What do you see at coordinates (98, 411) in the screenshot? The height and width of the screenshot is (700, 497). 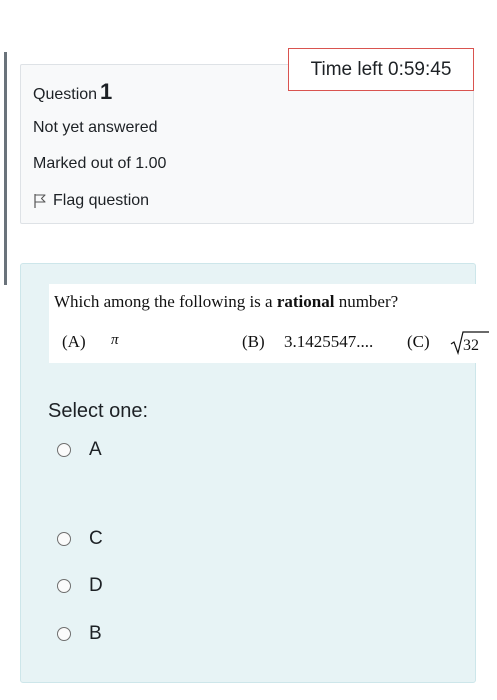 I see `select-one-prompt: Select one:` at bounding box center [98, 411].